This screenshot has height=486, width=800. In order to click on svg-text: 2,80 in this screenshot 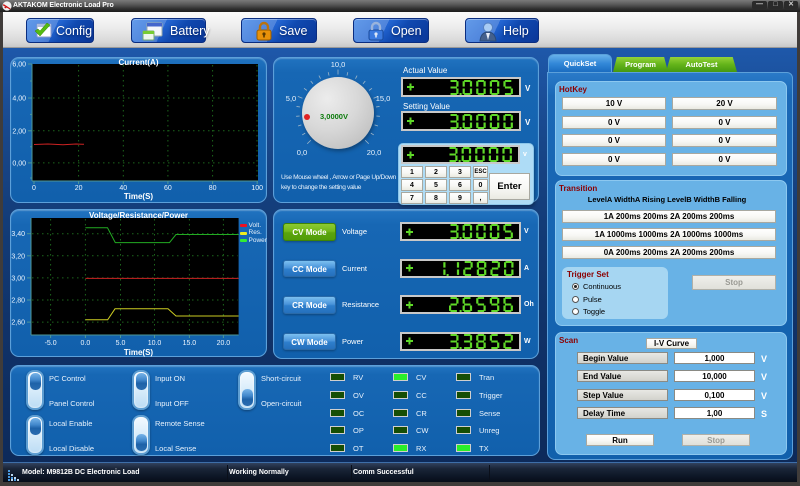, I will do `click(18, 301)`.